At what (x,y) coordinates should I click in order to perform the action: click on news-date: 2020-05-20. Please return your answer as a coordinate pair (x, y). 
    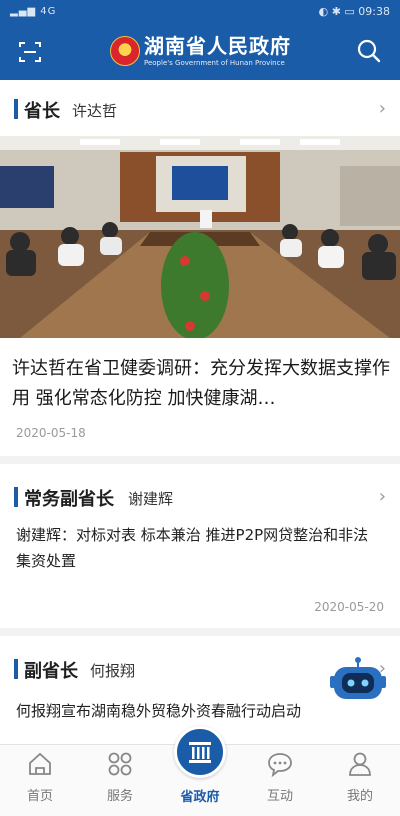
    Looking at the image, I should click on (349, 607).